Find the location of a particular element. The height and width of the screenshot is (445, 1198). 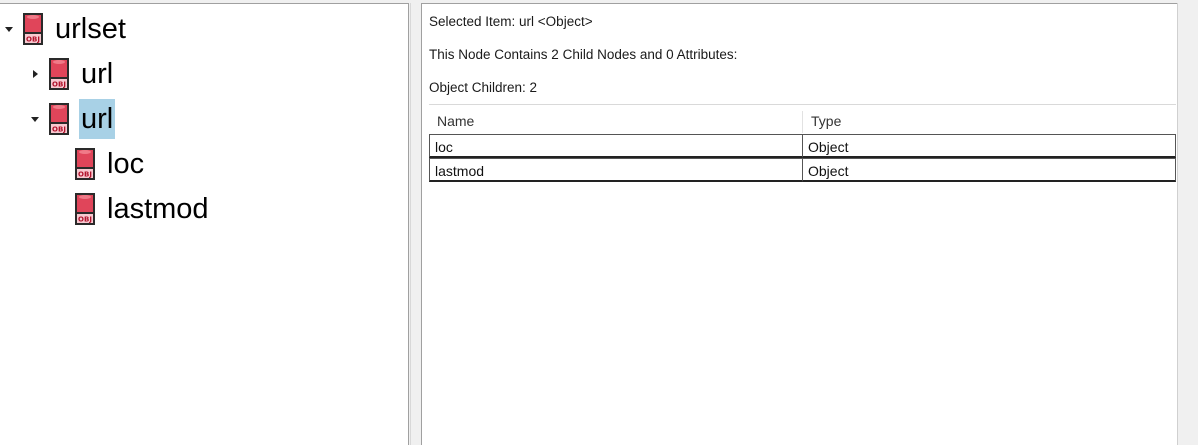

tree-node-label: loc is located at coordinates (126, 164).